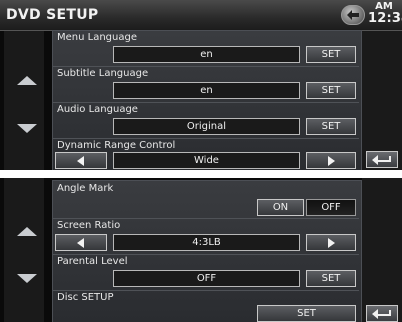 The height and width of the screenshot is (322, 402). I want to click on back-arrow-icon, so click(353, 15).